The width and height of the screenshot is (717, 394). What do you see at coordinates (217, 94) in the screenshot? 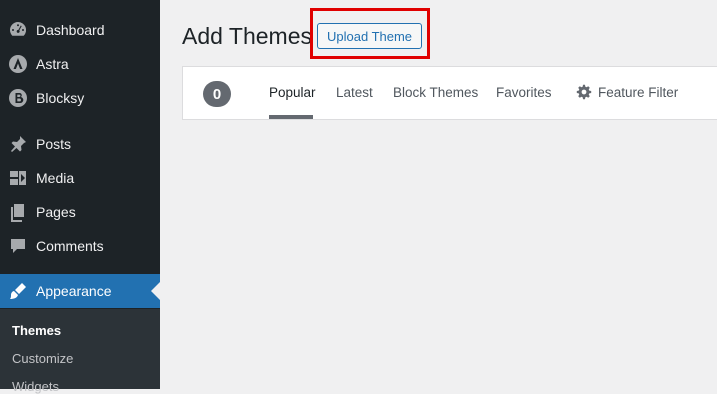
I see `theme-count-badge: 0` at bounding box center [217, 94].